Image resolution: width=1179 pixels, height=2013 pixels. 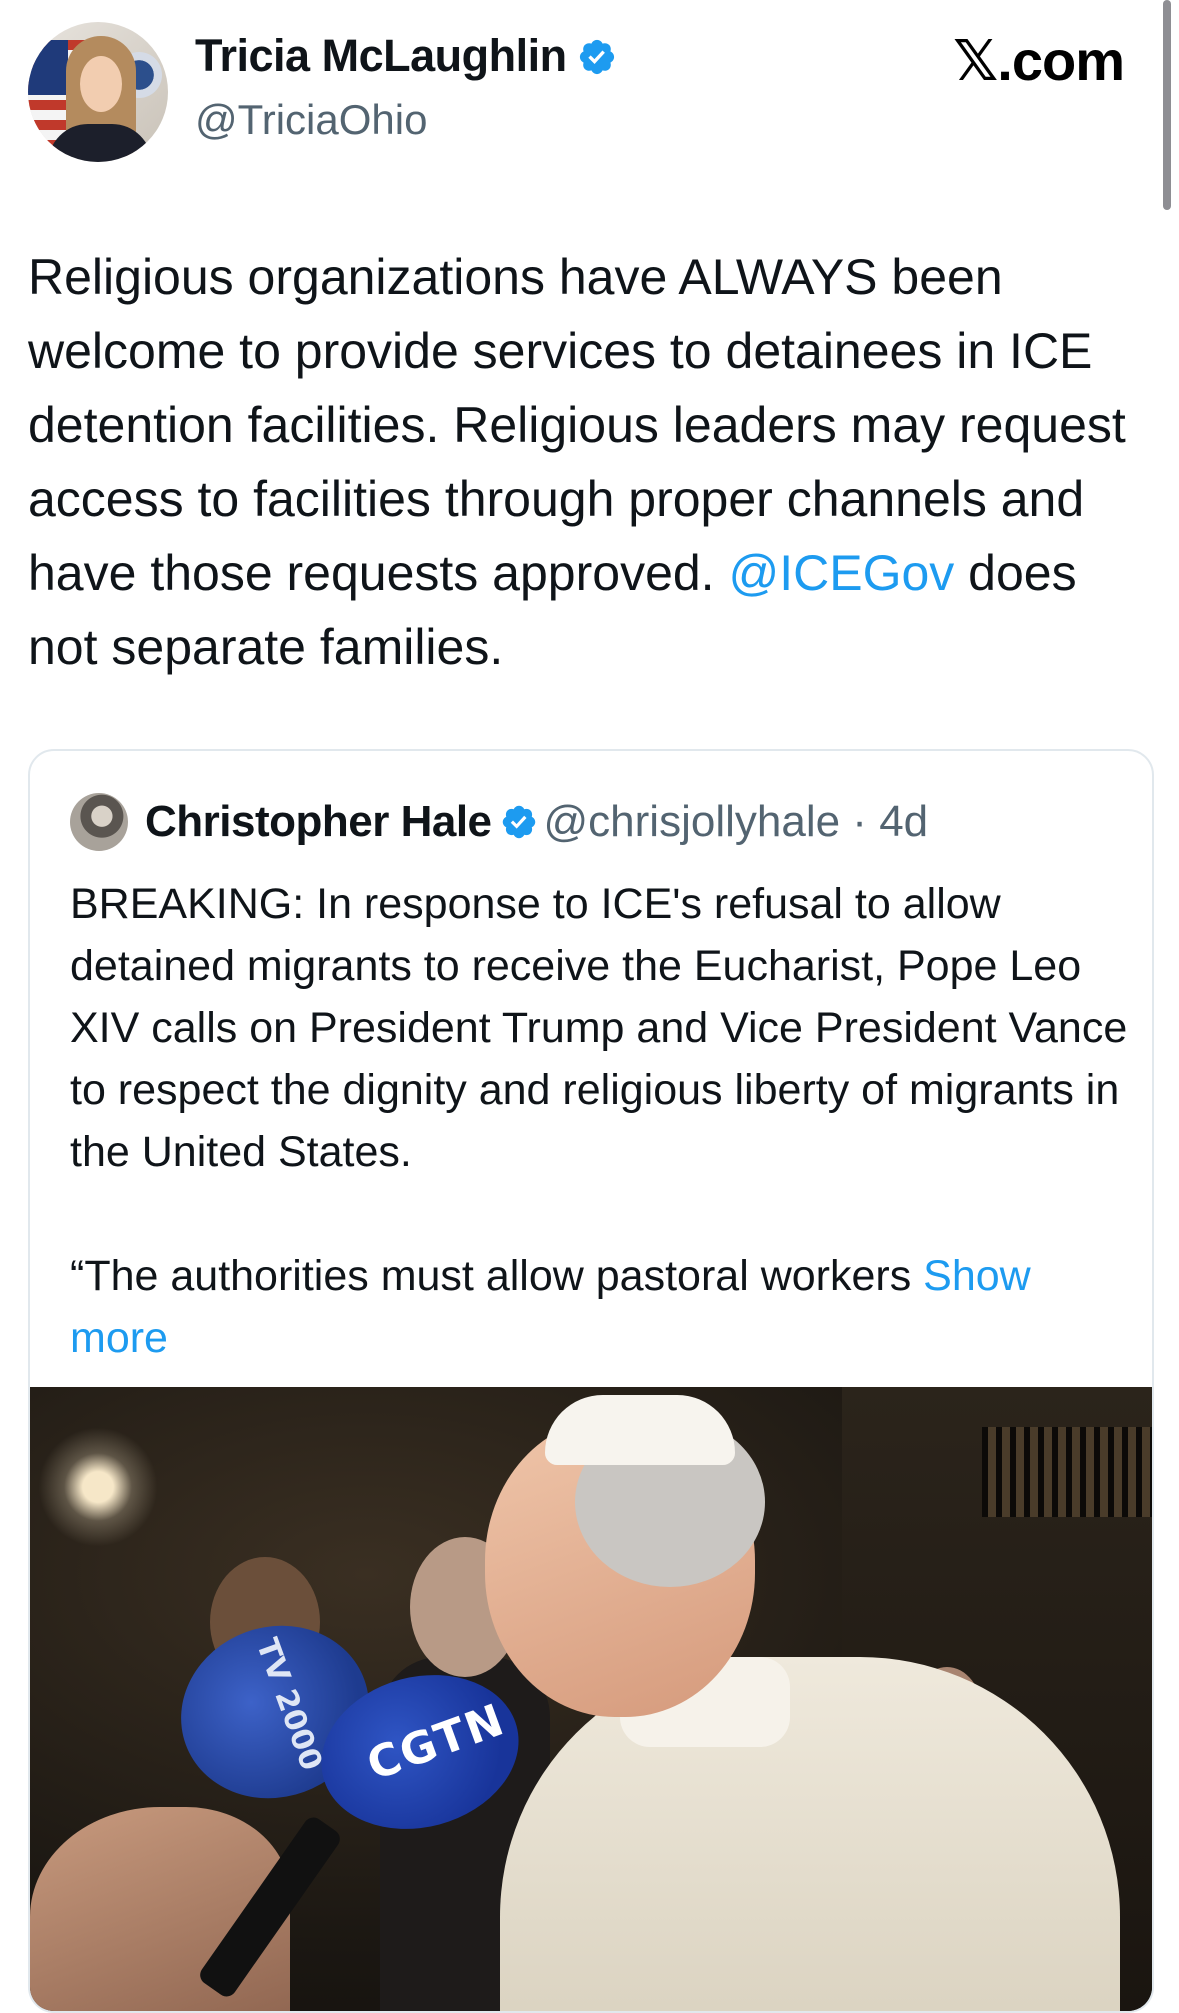 What do you see at coordinates (48, 67) in the screenshot?
I see `flag-canton` at bounding box center [48, 67].